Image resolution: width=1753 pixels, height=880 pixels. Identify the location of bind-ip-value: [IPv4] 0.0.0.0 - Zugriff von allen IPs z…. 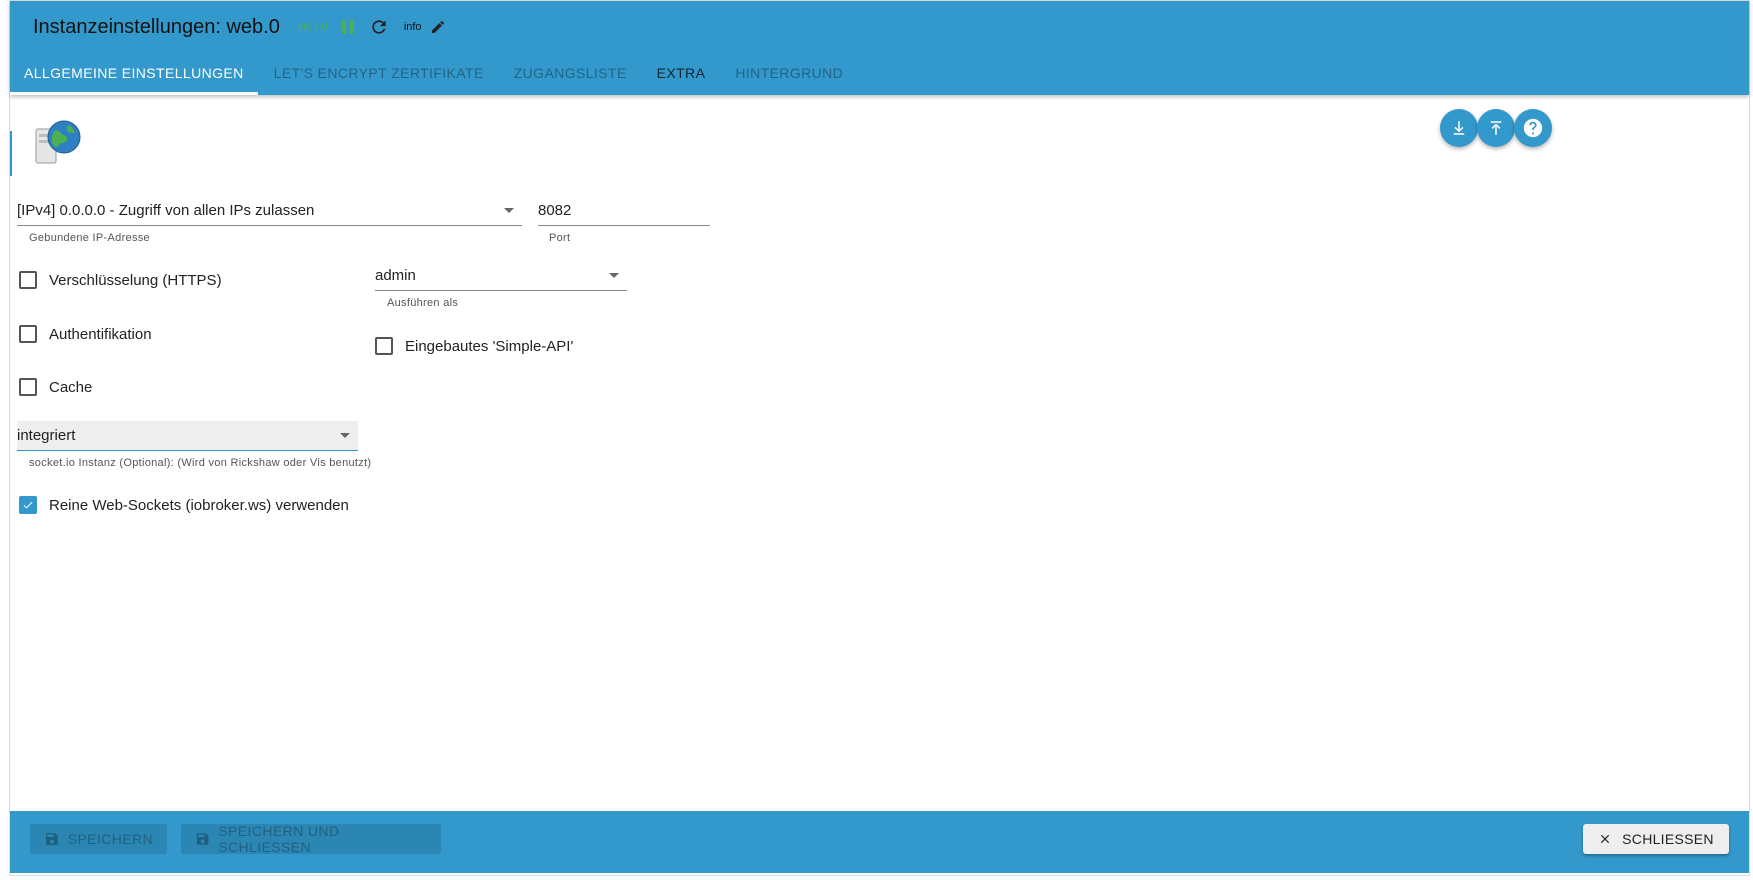
(166, 210).